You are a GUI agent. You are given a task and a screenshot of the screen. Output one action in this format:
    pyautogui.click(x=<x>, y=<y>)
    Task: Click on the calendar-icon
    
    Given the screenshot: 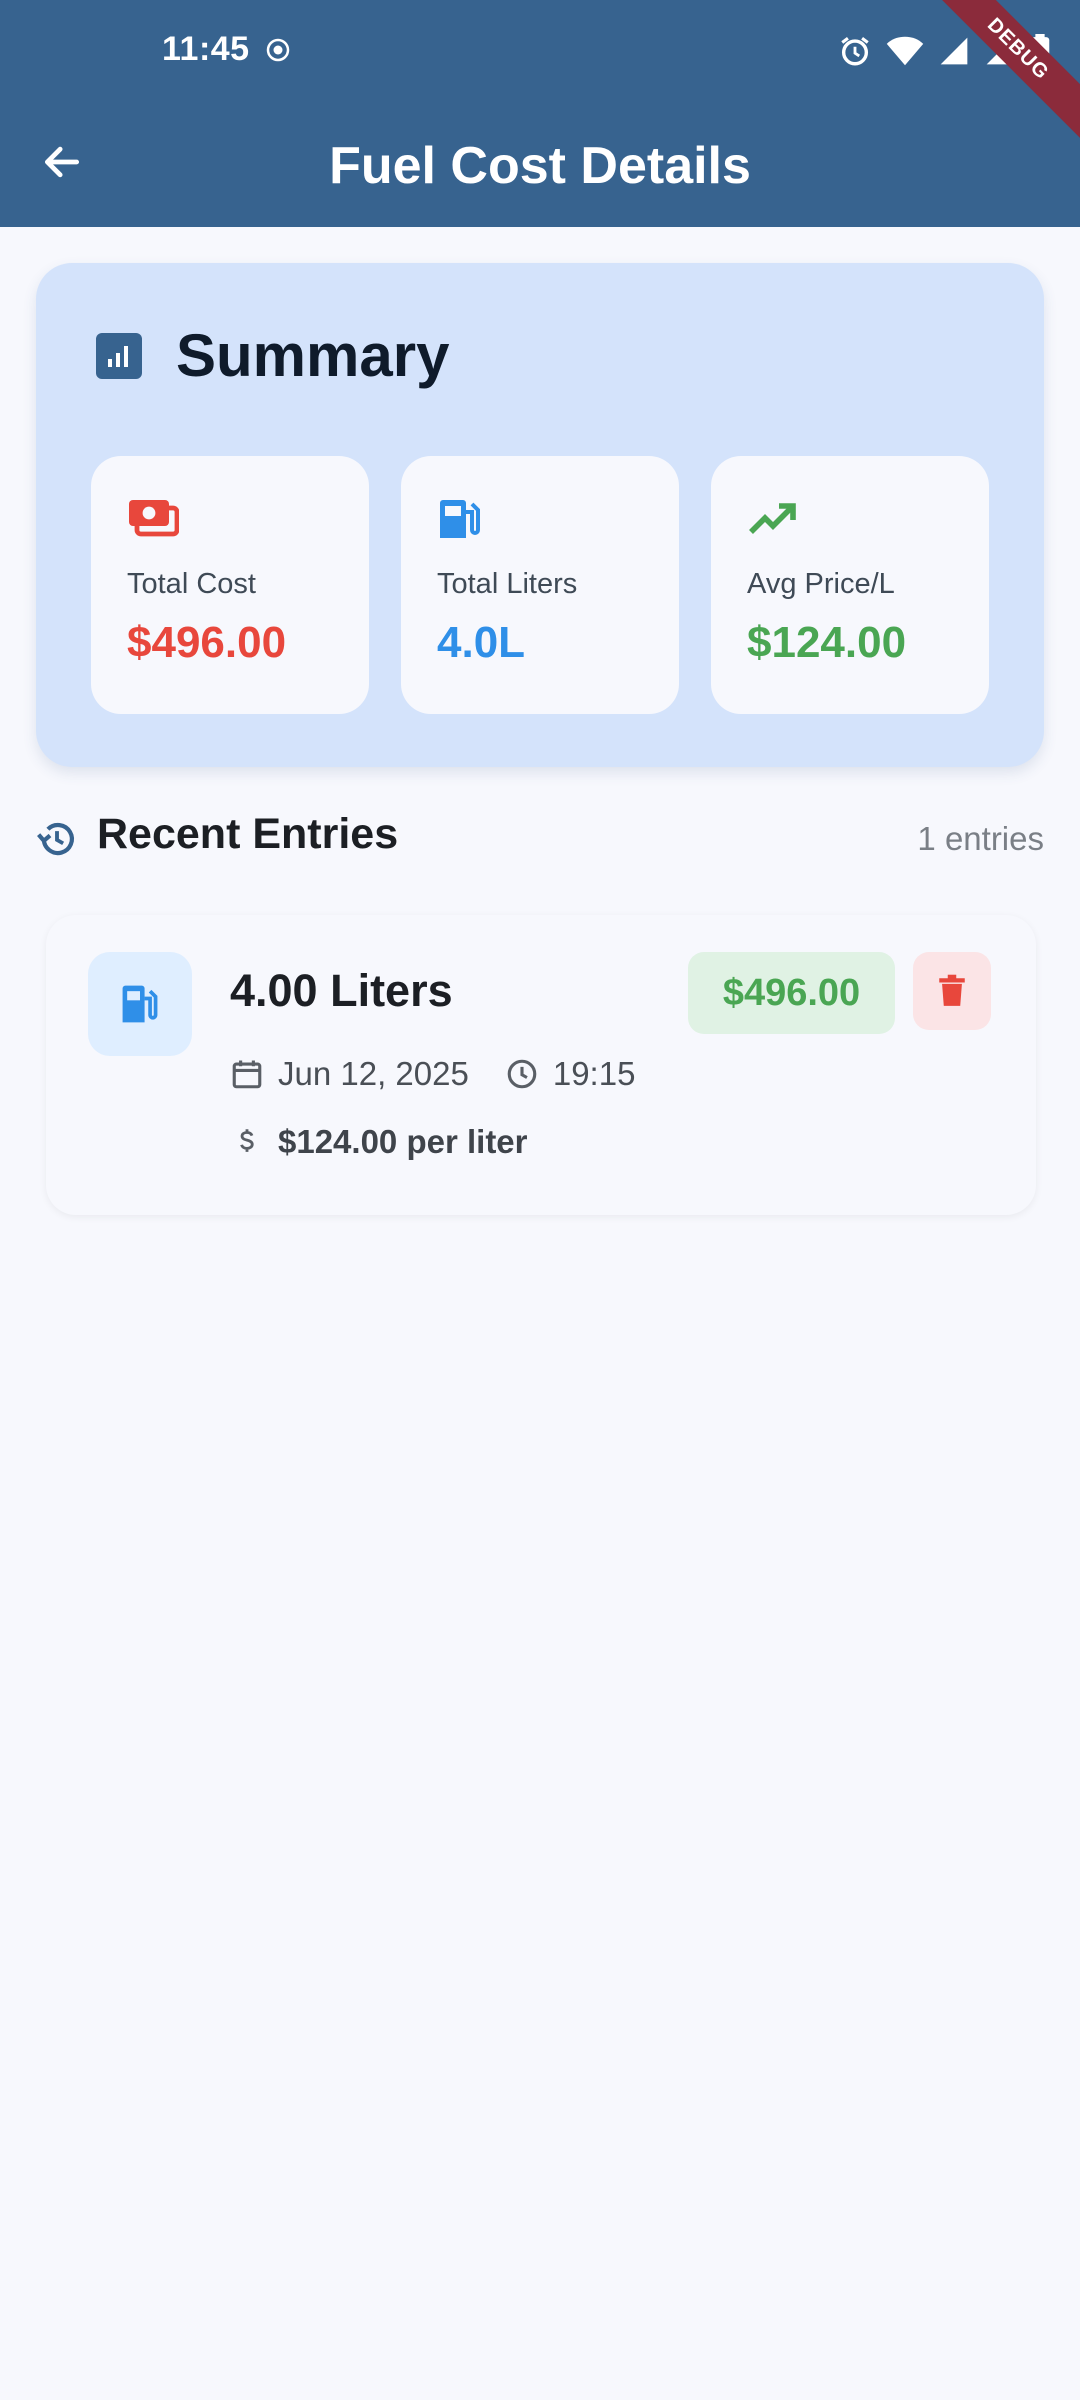 What is the action you would take?
    pyautogui.click(x=247, y=1074)
    